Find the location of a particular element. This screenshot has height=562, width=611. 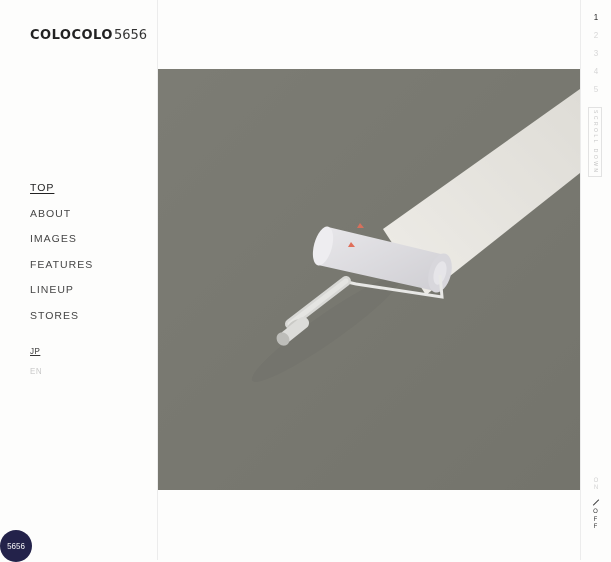

nav-item-images: IMAGES is located at coordinates (61, 244).